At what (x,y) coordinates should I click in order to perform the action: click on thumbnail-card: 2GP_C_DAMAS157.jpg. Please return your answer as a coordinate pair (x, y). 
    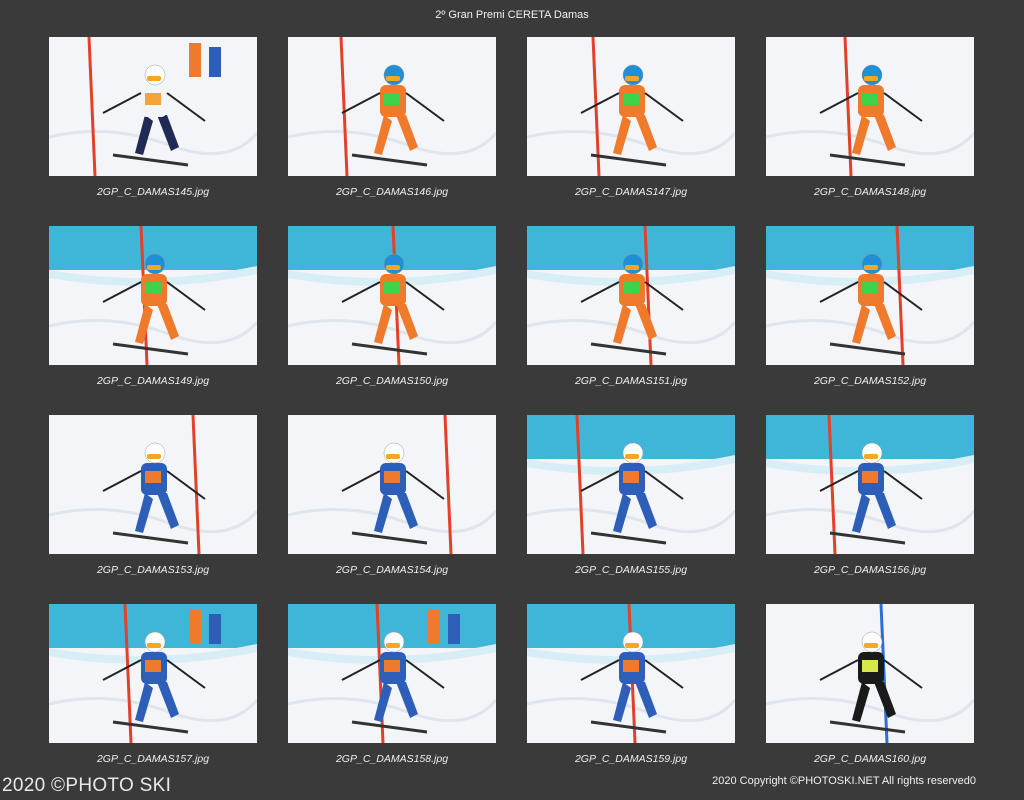
    Looking at the image, I should click on (153, 698).